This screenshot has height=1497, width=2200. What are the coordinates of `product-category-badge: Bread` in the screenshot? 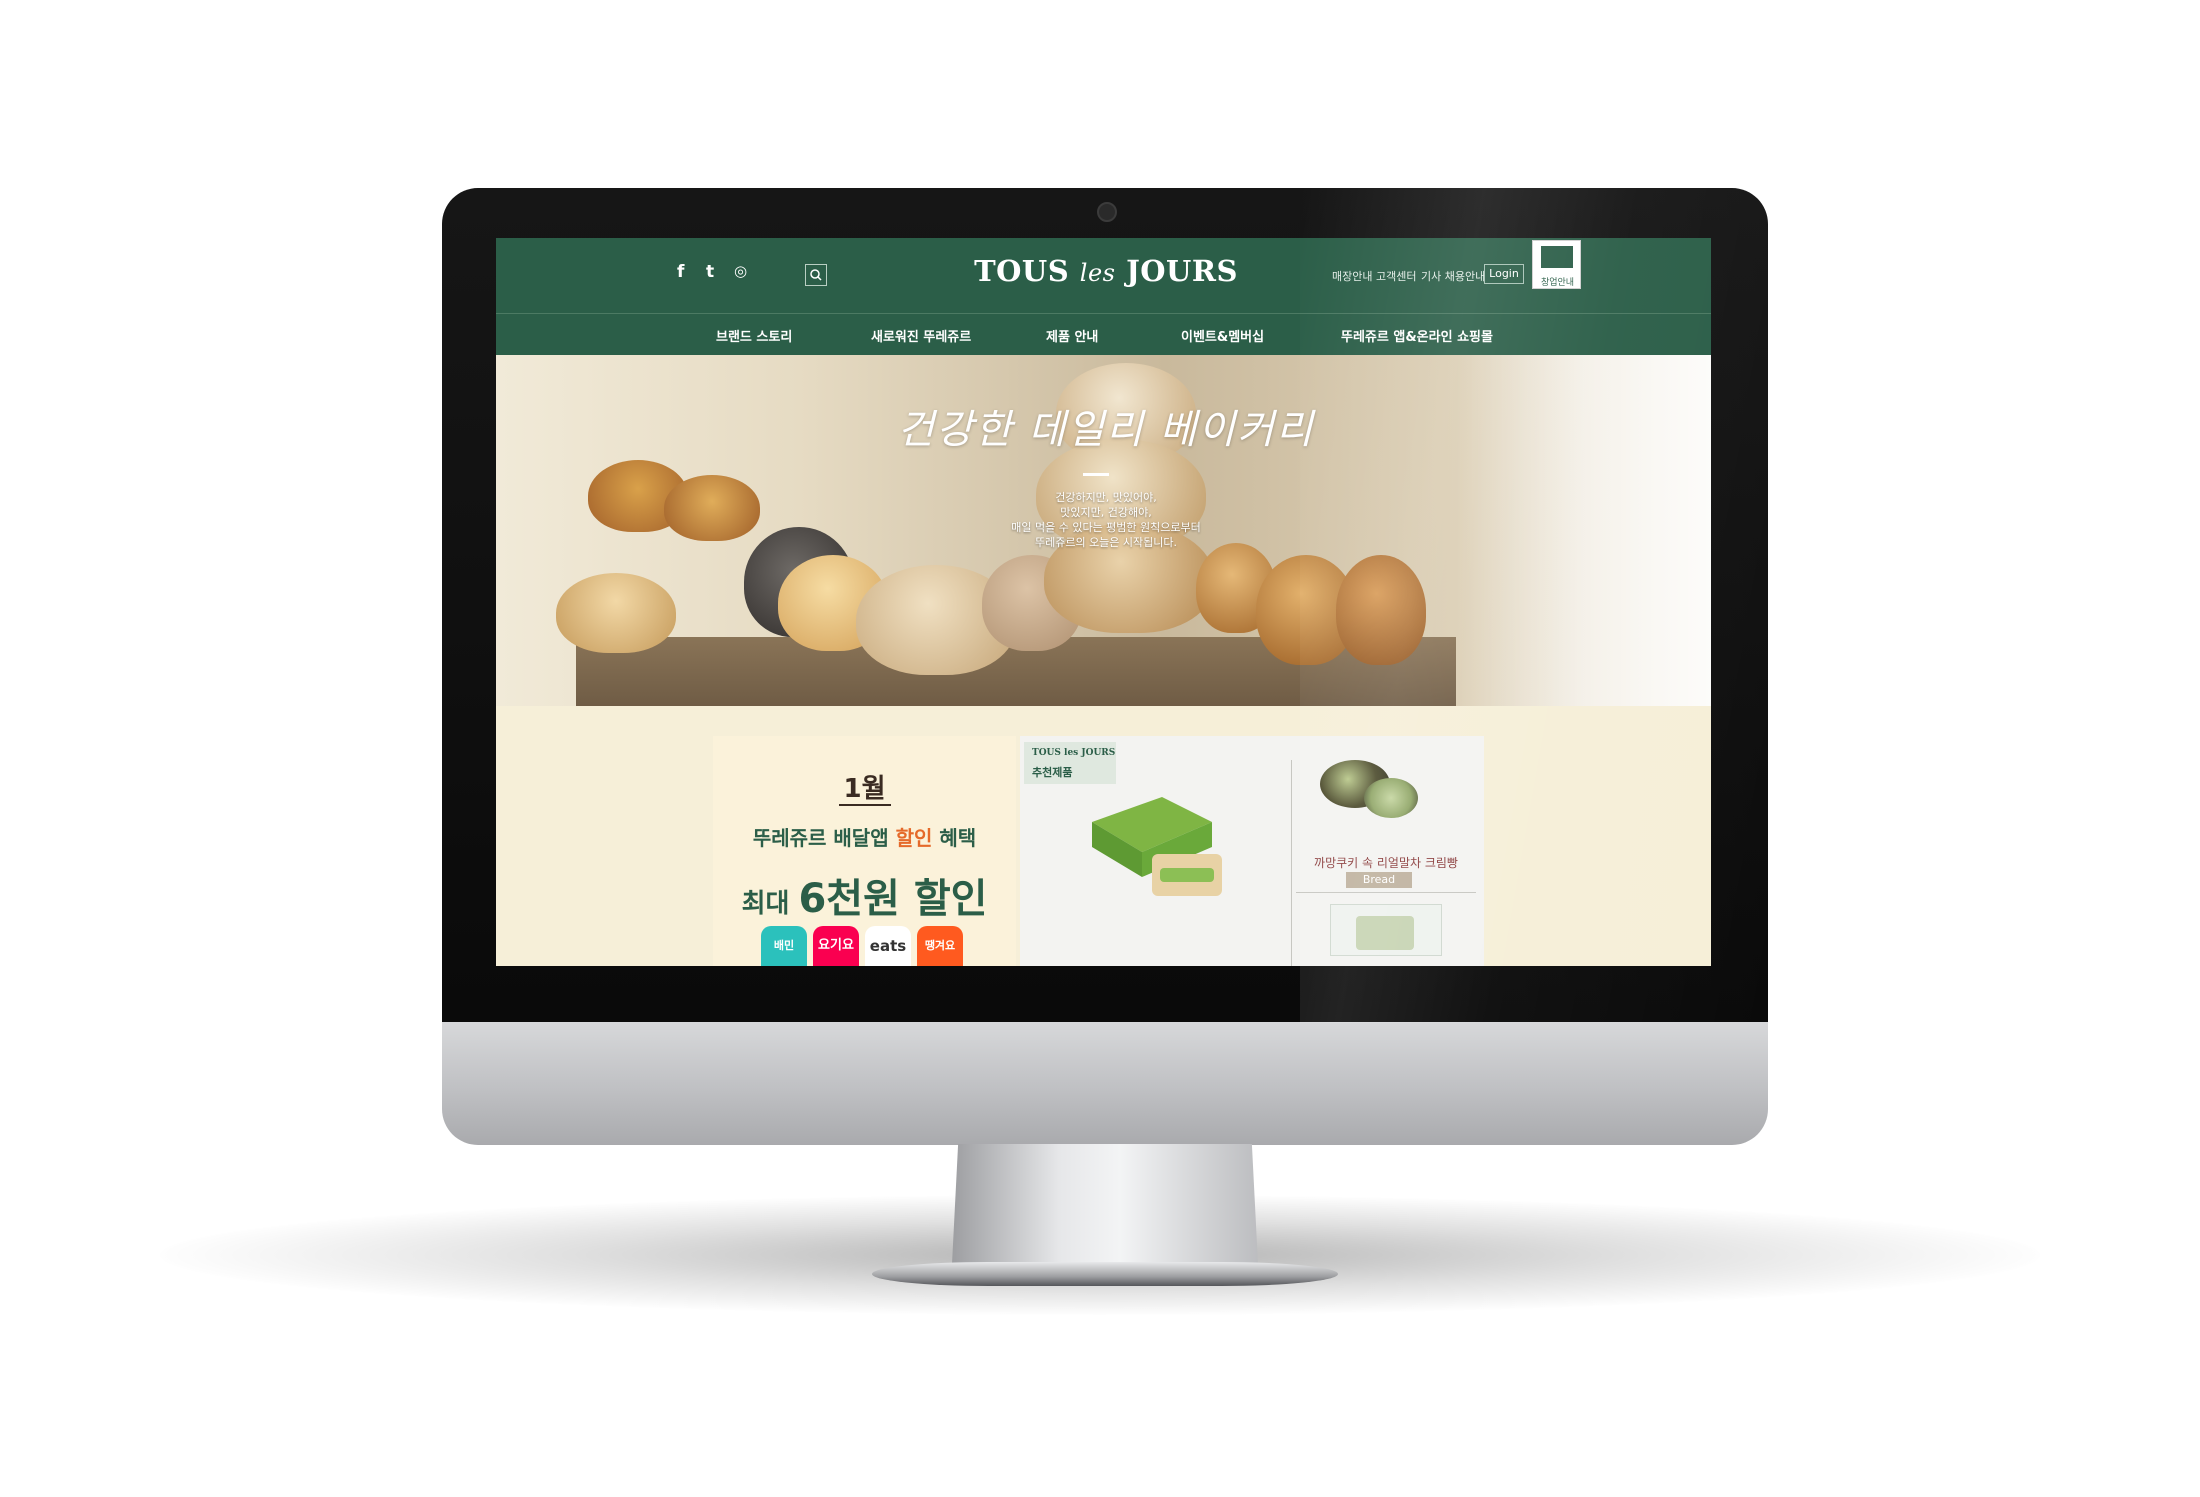 It's located at (1379, 880).